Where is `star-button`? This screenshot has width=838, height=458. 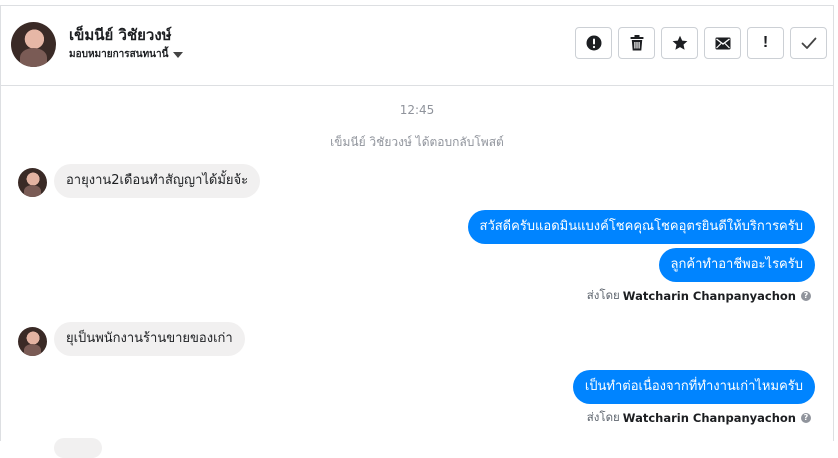 star-button is located at coordinates (679, 43).